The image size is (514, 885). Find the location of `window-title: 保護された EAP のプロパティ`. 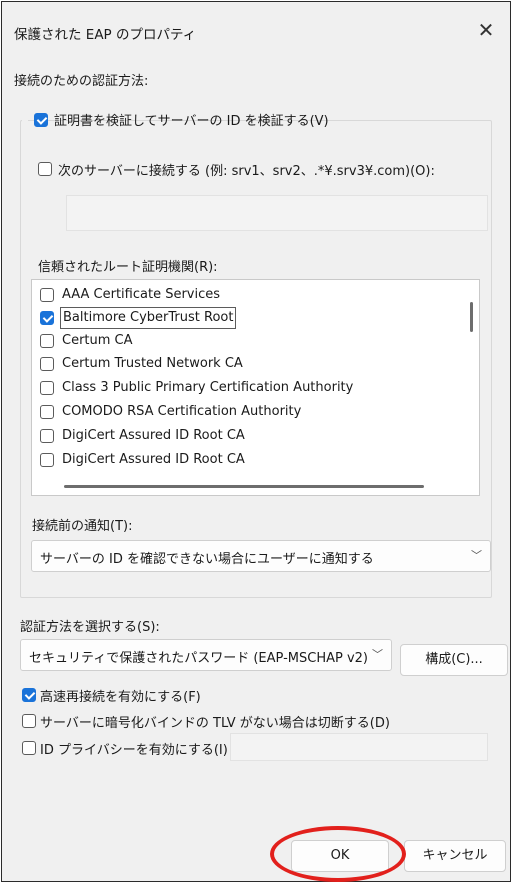

window-title: 保護された EAP のプロパティ is located at coordinates (105, 35).